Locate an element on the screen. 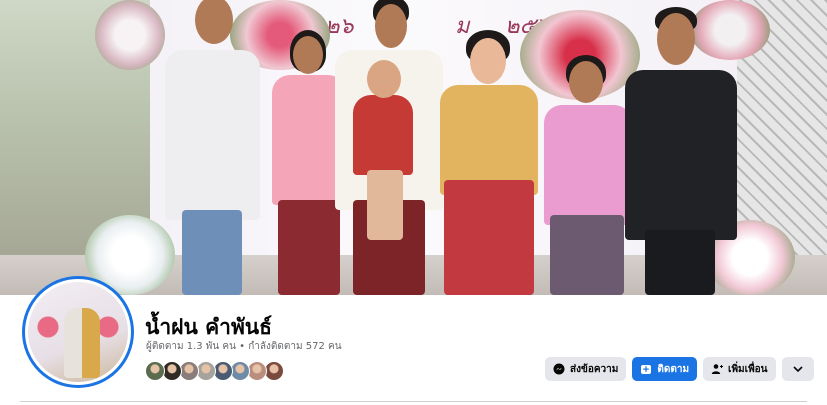 This screenshot has height=405, width=827. add-friend-icon is located at coordinates (717, 369).